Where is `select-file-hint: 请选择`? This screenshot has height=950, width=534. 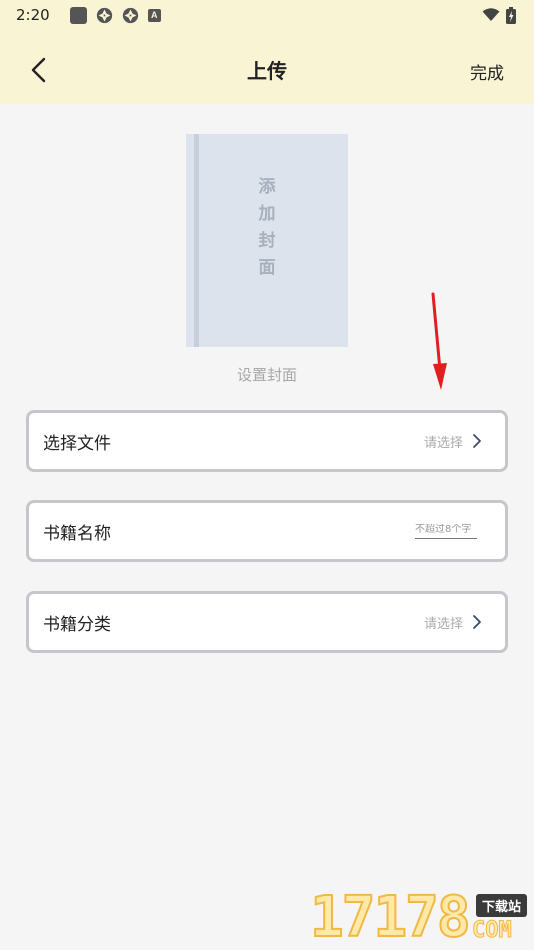 select-file-hint: 请选择 is located at coordinates (443, 443).